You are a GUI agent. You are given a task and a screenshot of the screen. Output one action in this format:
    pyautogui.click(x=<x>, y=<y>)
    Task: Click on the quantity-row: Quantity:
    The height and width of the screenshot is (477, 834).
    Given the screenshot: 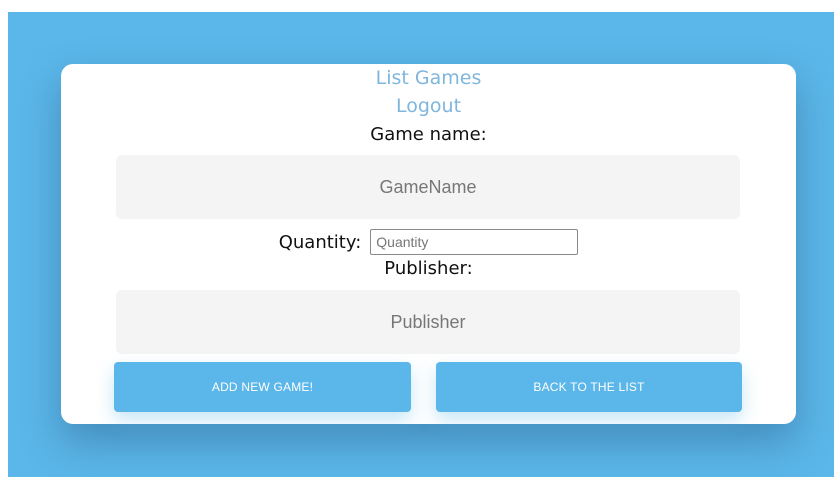 What is the action you would take?
    pyautogui.click(x=428, y=242)
    